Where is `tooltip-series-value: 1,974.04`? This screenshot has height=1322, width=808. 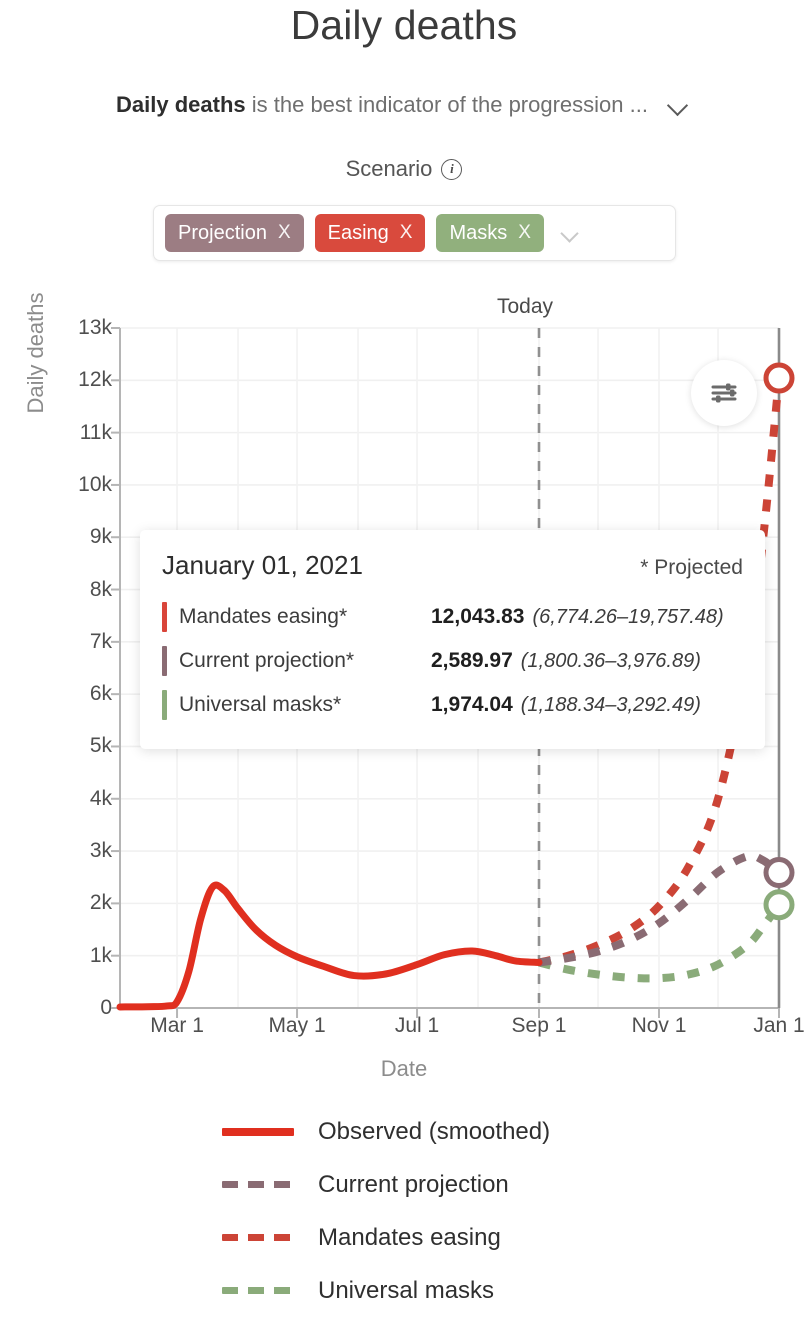
tooltip-series-value: 1,974.04 is located at coordinates (472, 704).